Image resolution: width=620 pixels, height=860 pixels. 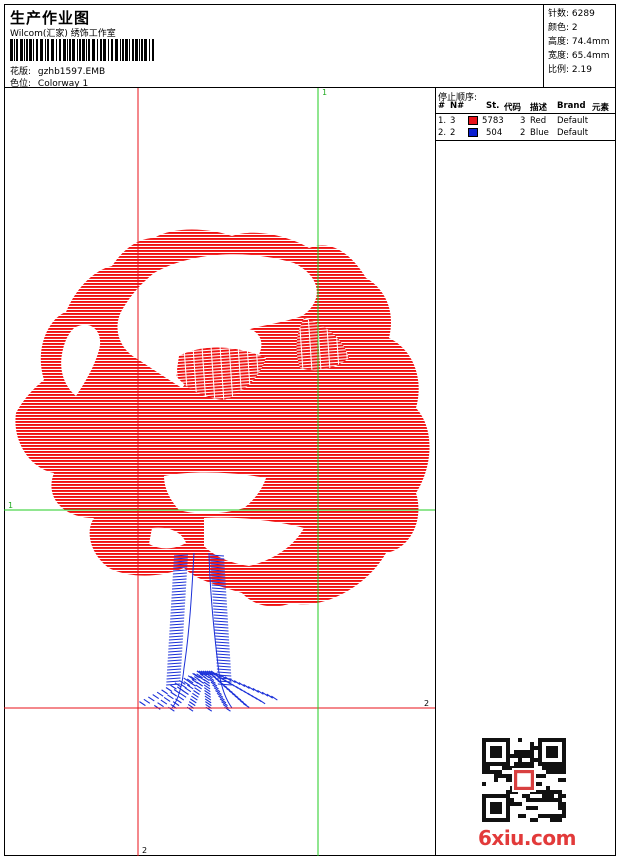 I want to click on col-code: 代码, so click(x=513, y=108).